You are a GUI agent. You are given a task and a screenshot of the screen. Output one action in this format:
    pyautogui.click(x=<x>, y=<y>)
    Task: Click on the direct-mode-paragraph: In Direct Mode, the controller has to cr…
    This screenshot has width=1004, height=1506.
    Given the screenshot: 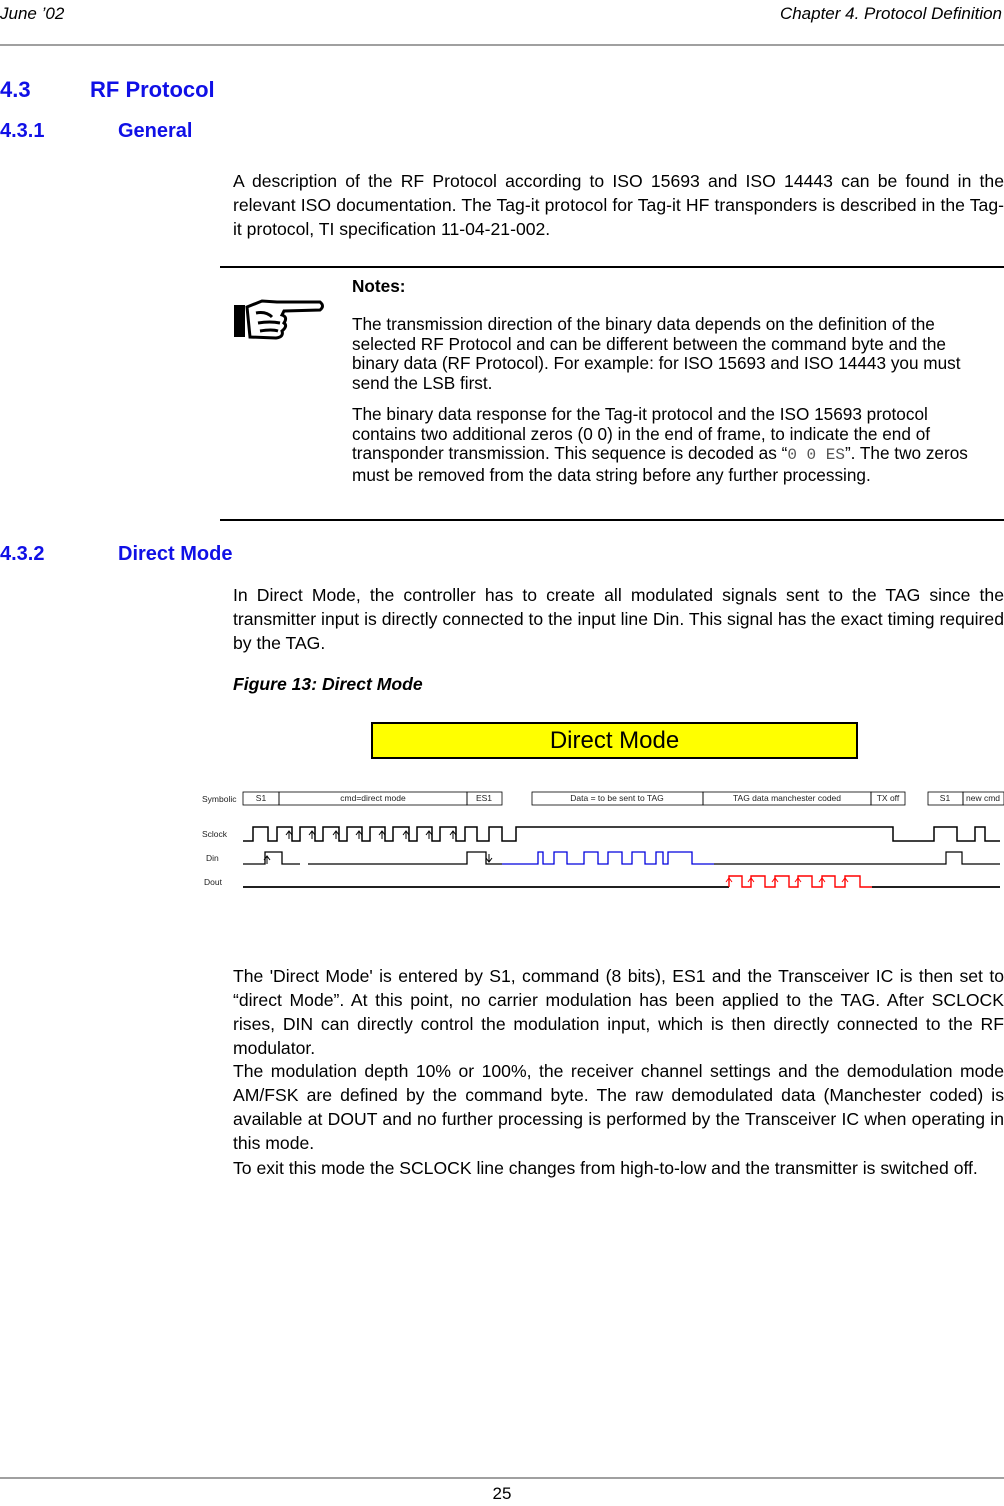 What is the action you would take?
    pyautogui.click(x=618, y=619)
    